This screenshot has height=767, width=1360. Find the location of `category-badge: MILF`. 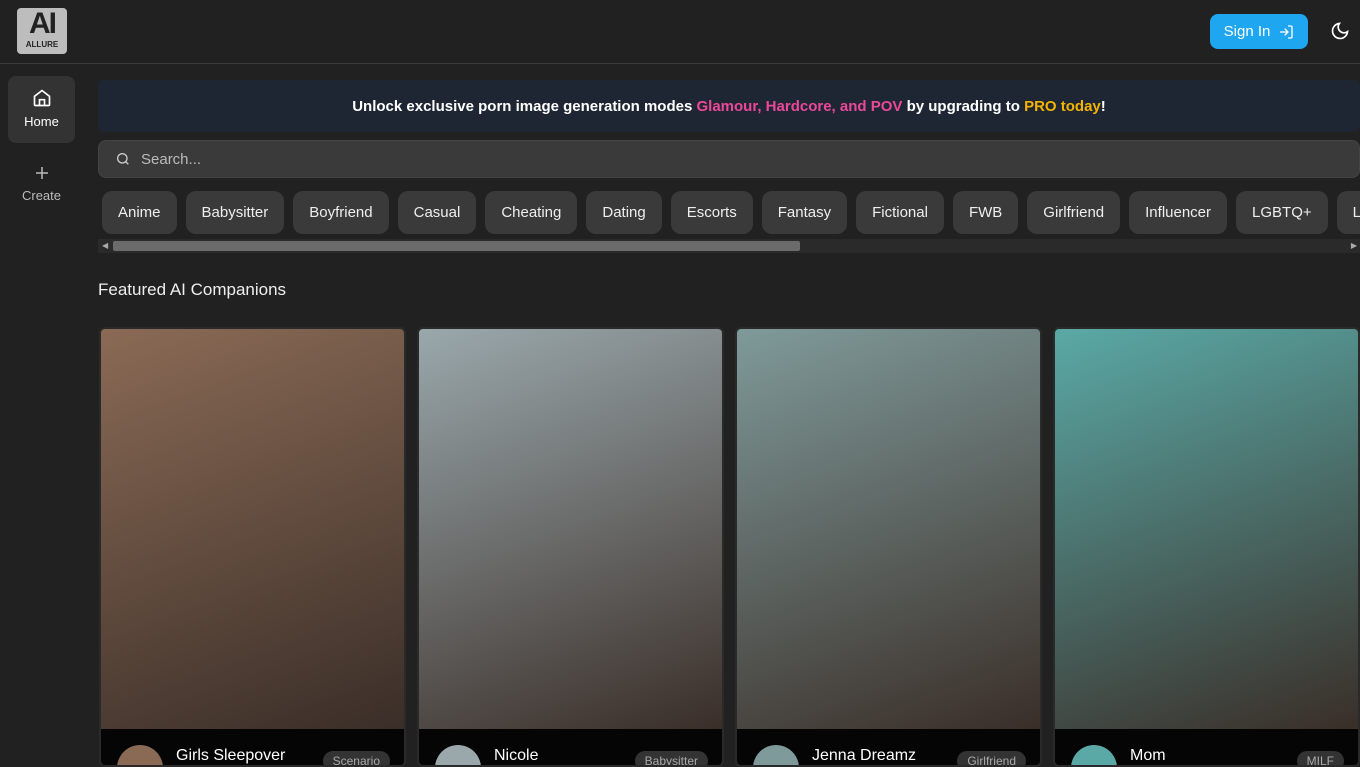

category-badge: MILF is located at coordinates (1320, 758).